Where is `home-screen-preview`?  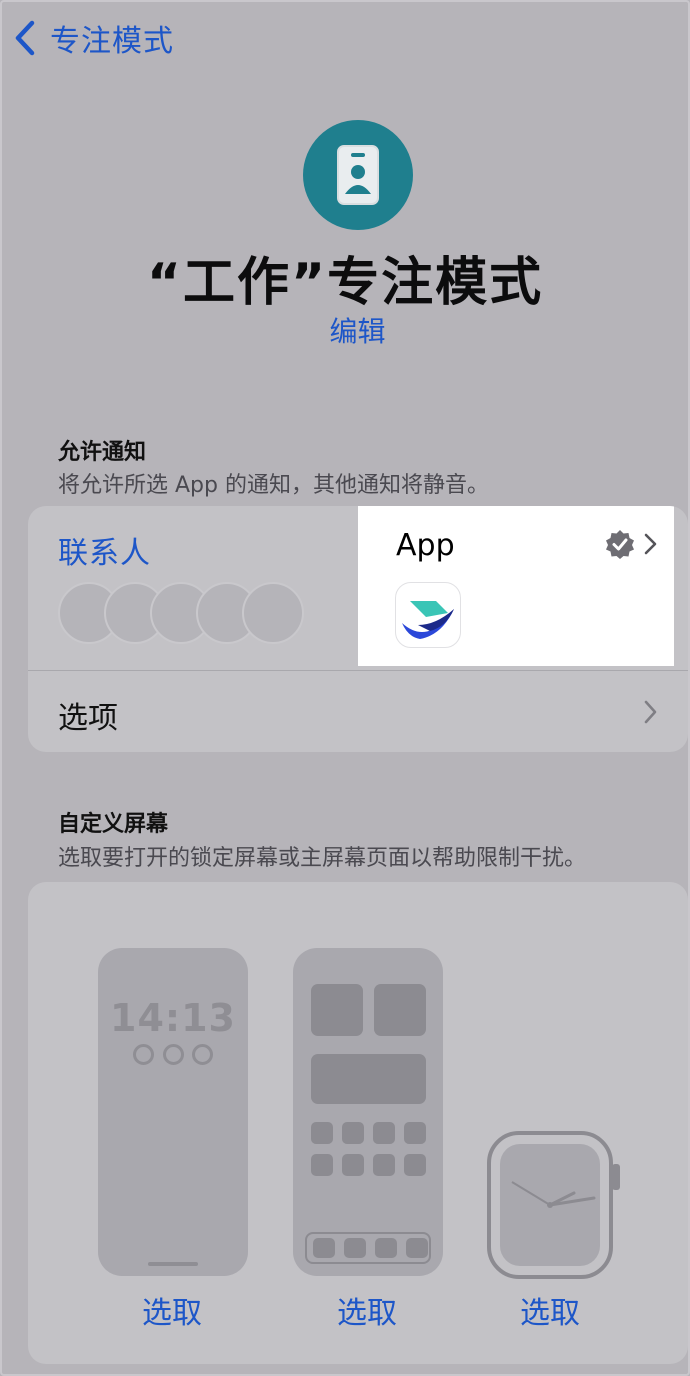
home-screen-preview is located at coordinates (368, 1112).